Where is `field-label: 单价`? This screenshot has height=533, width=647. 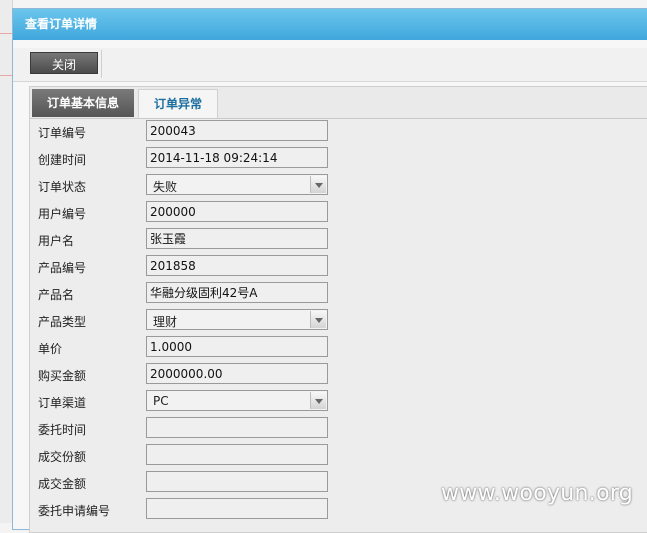 field-label: 单价 is located at coordinates (50, 349).